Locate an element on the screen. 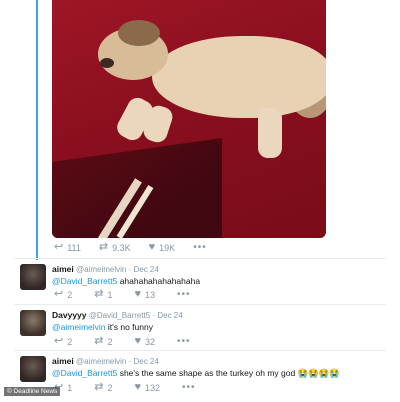 The height and width of the screenshot is (402, 400). retweet-button: ⇄ 9.3K is located at coordinates (115, 247).